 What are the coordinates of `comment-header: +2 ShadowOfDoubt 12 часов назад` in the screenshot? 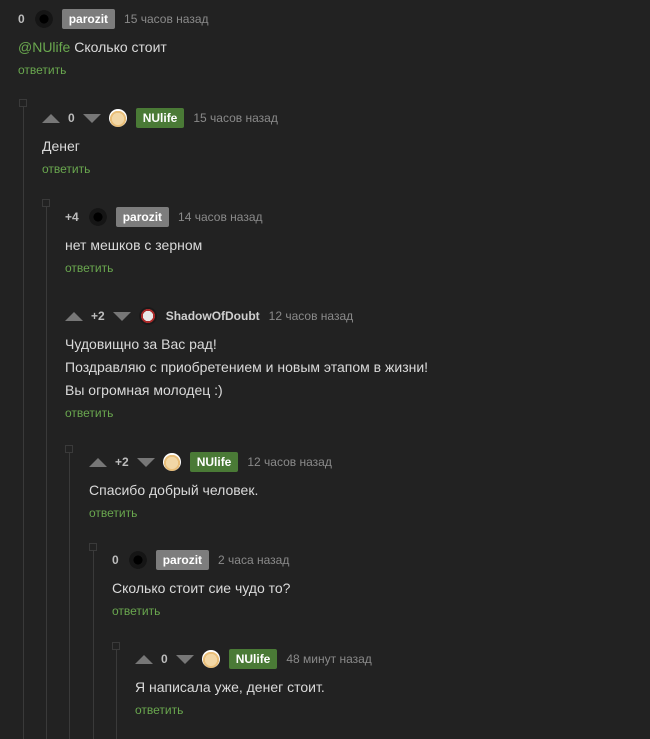 It's located at (246, 316).